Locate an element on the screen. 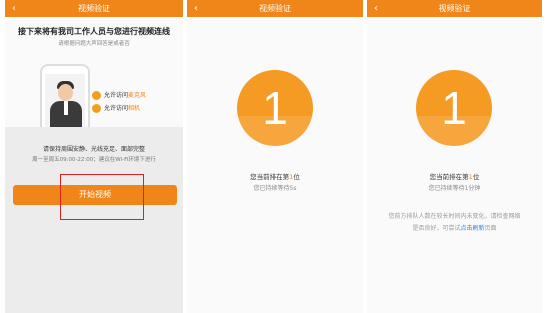 The image size is (547, 313). phone-illustration is located at coordinates (65, 99).